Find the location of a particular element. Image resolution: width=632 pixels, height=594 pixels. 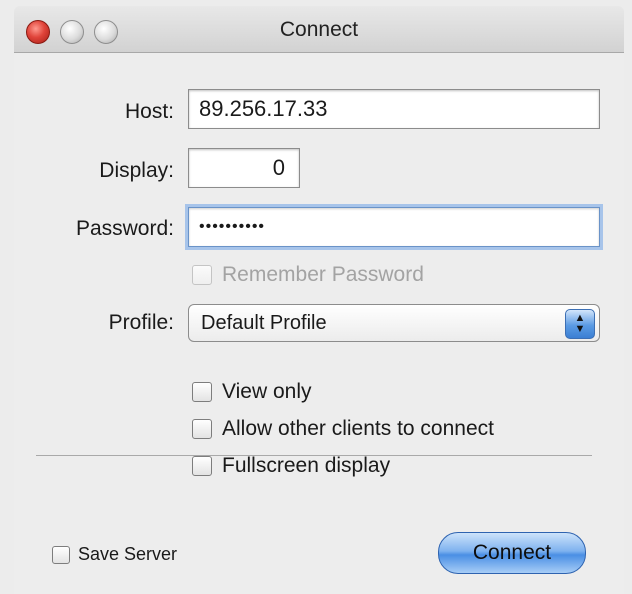

updown-arrows-icon: ▲ ▼ is located at coordinates (580, 324).